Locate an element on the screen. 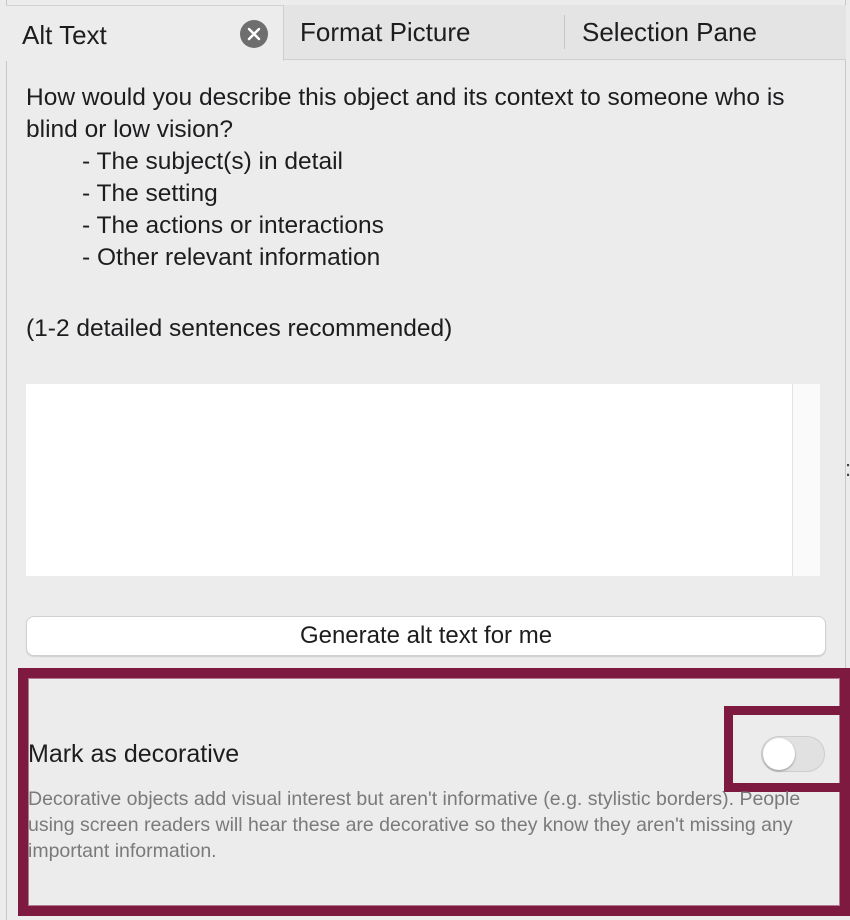 This screenshot has width=850, height=920. textarea-scrollbar is located at coordinates (806, 480).